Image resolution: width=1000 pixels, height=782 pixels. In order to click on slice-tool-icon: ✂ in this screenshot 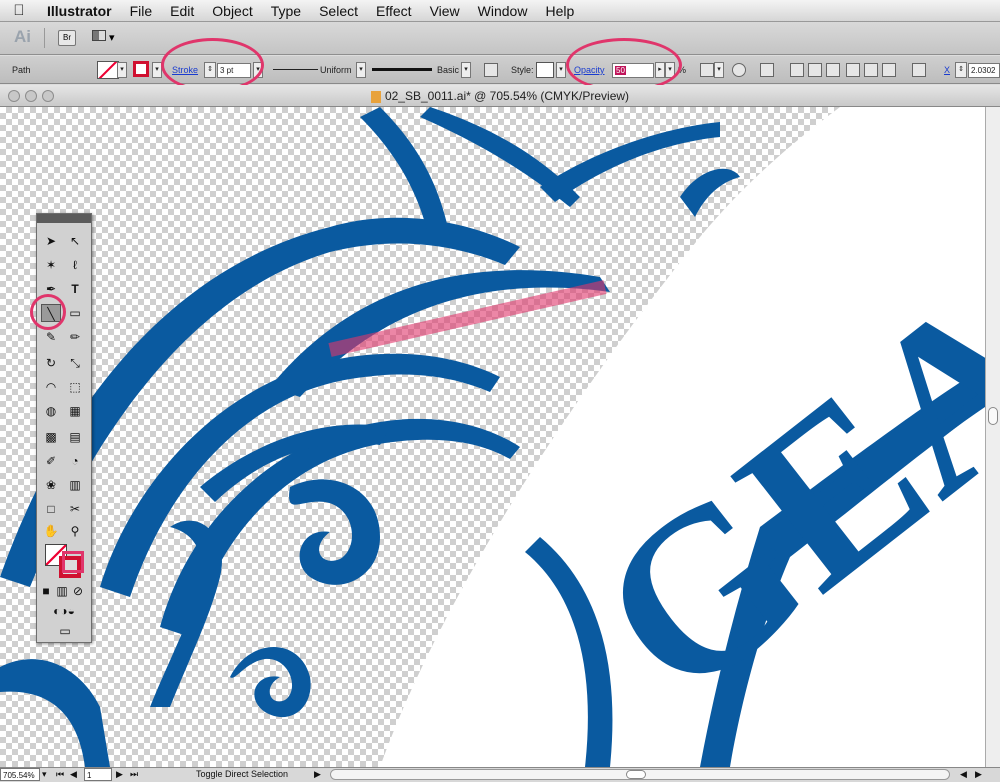, I will do `click(75, 509)`.